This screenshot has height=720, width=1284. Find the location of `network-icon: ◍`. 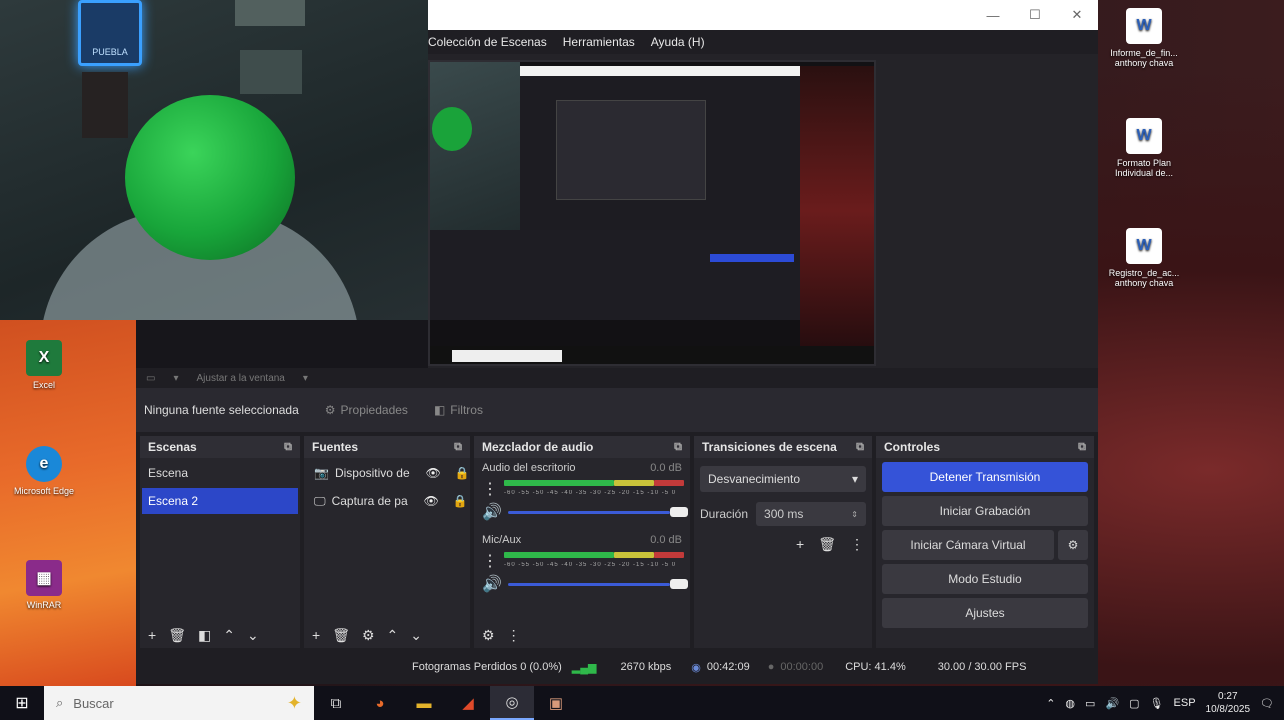

network-icon: ◍ is located at coordinates (1070, 703).